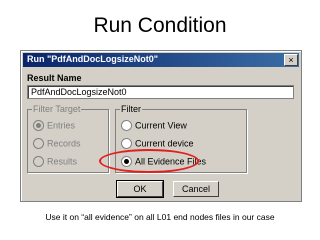 The image size is (320, 240). What do you see at coordinates (54, 78) in the screenshot?
I see `result-name-label: Result Name` at bounding box center [54, 78].